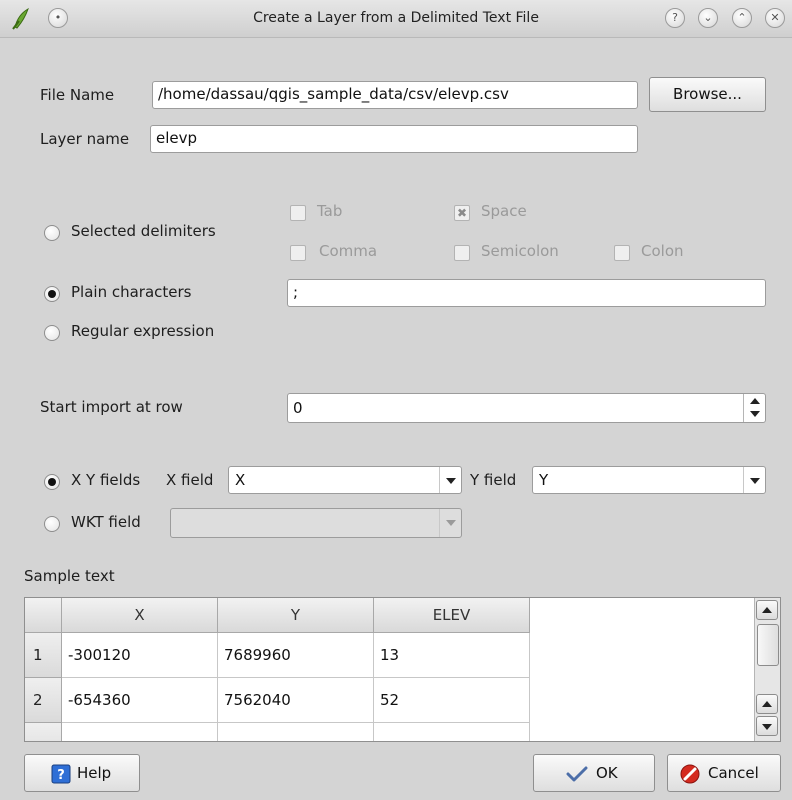  Describe the element at coordinates (662, 251) in the screenshot. I see `colon-label: Colon` at that location.